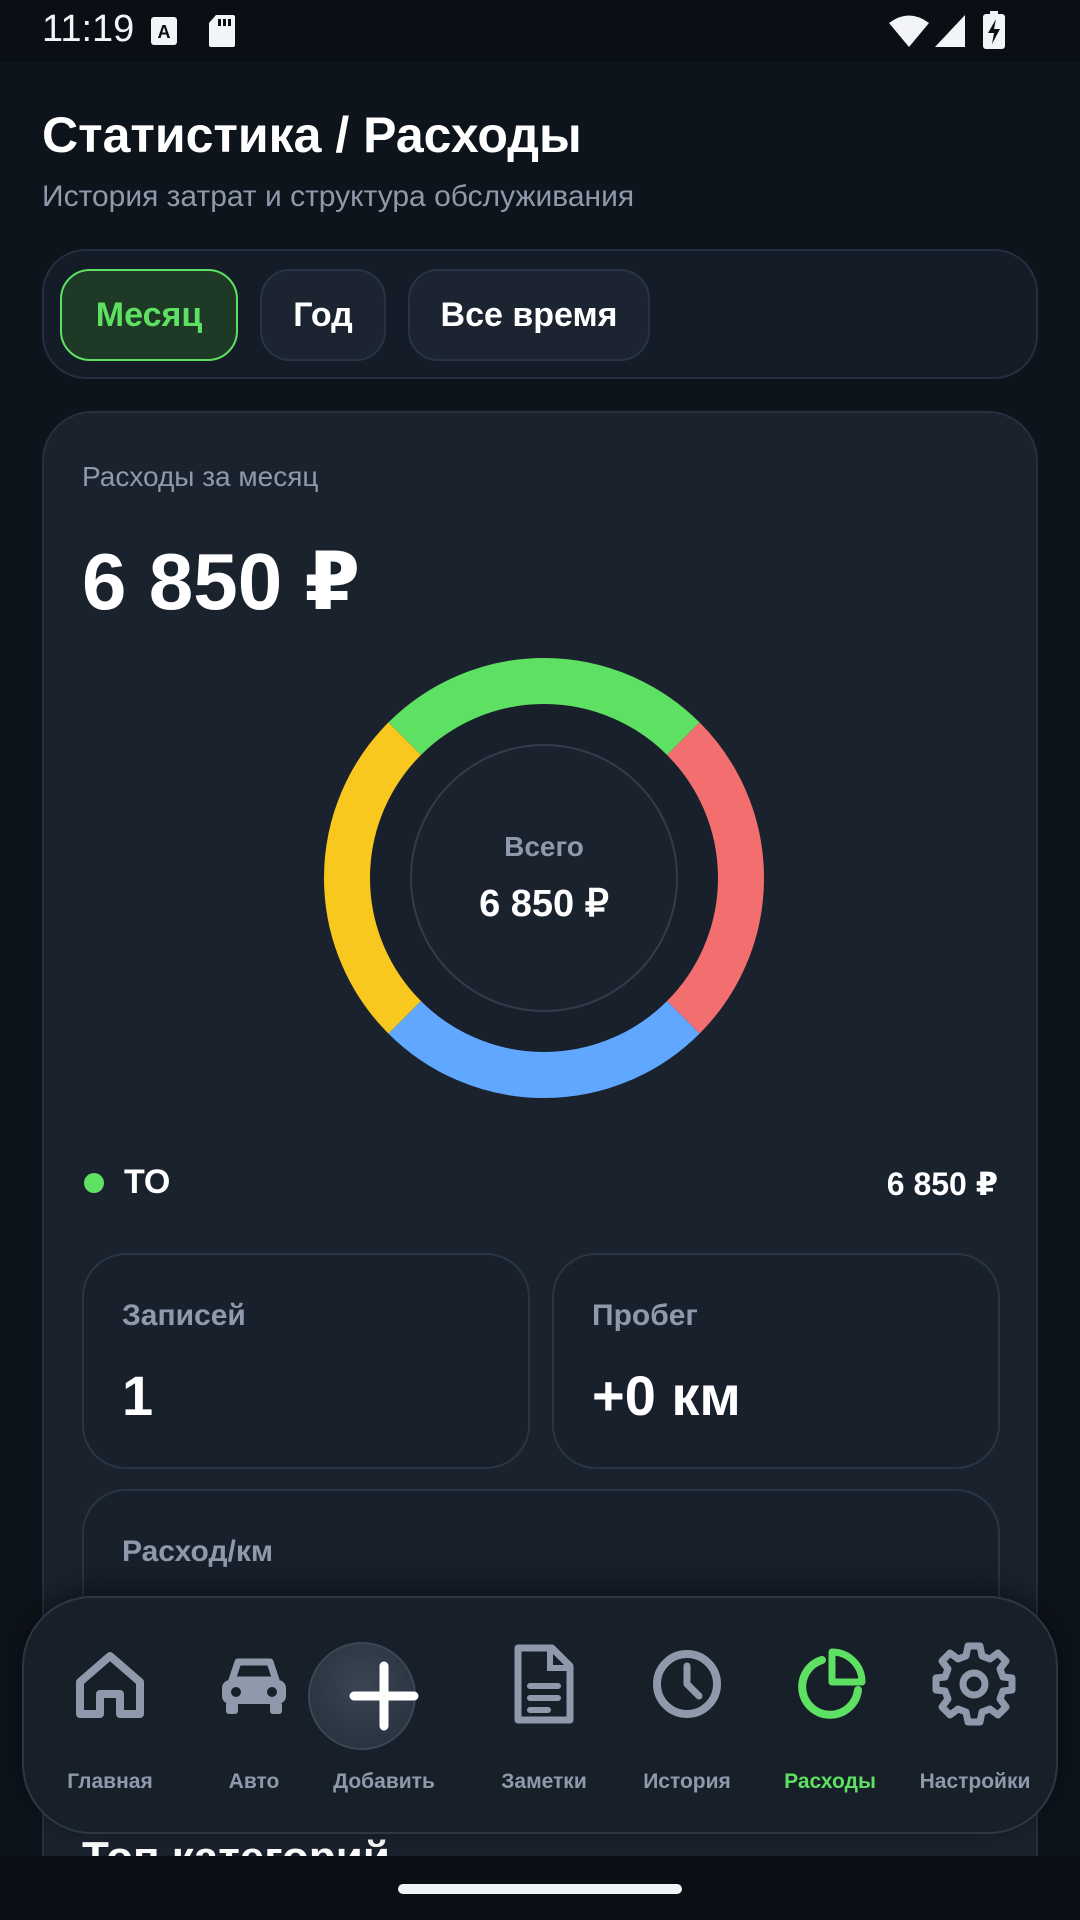  Describe the element at coordinates (110, 1781) in the screenshot. I see `nav-label-home: Главная` at that location.